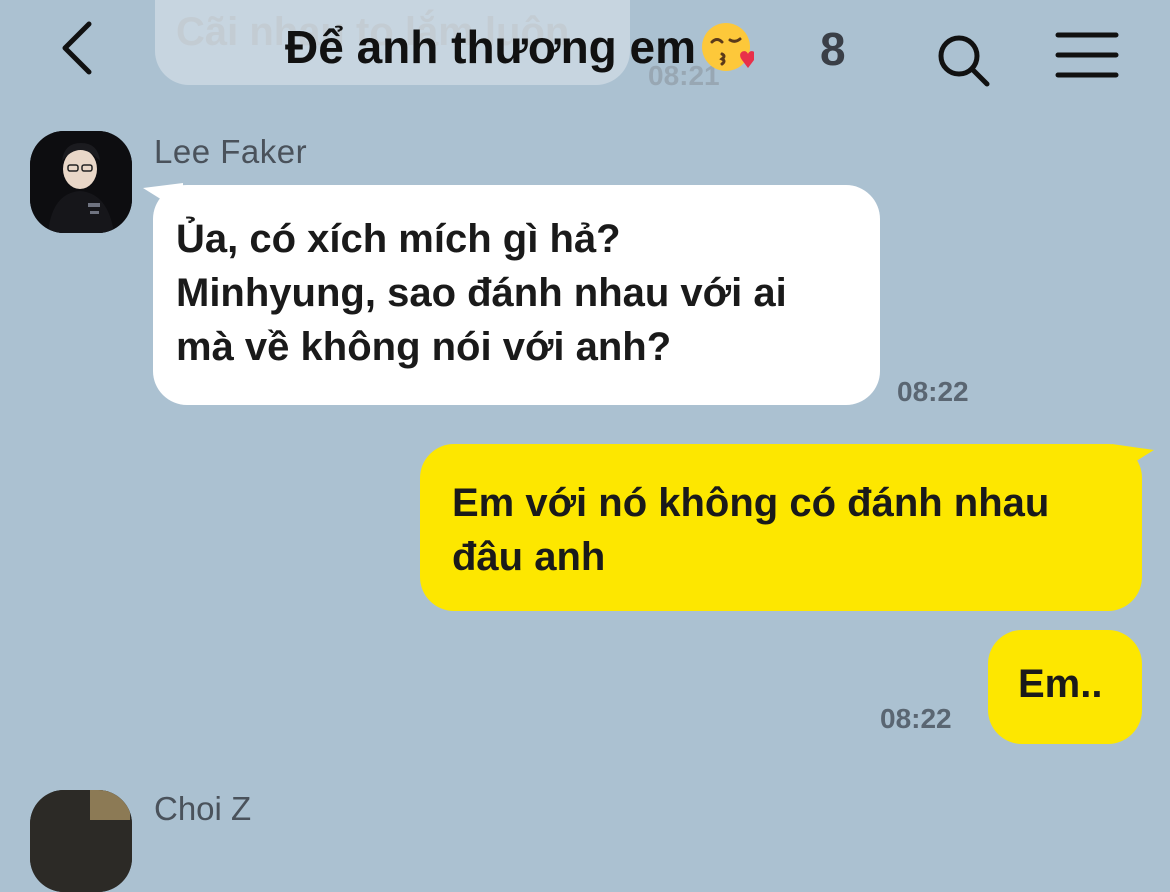 The image size is (1170, 892). I want to click on hamburger-menu-icon, so click(1087, 55).